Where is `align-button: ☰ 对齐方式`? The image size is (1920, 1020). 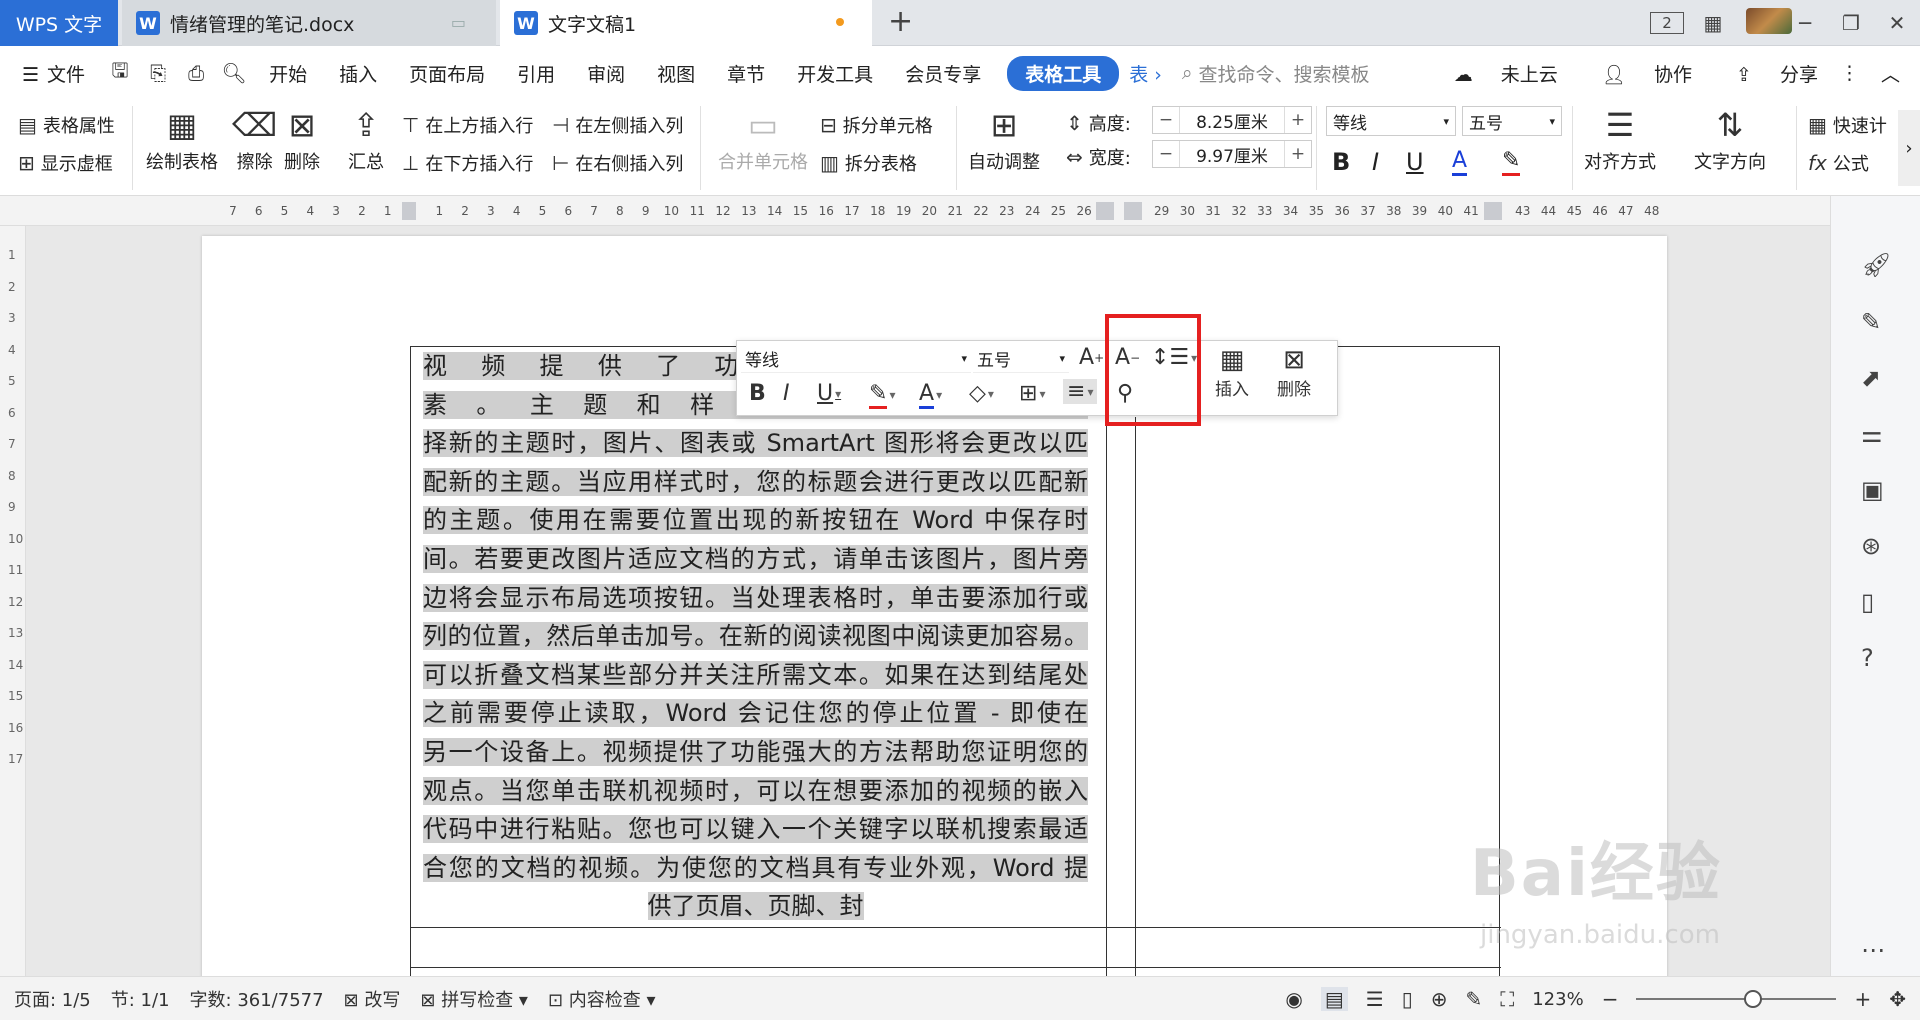
align-button: ☰ 对齐方式 is located at coordinates (1620, 140).